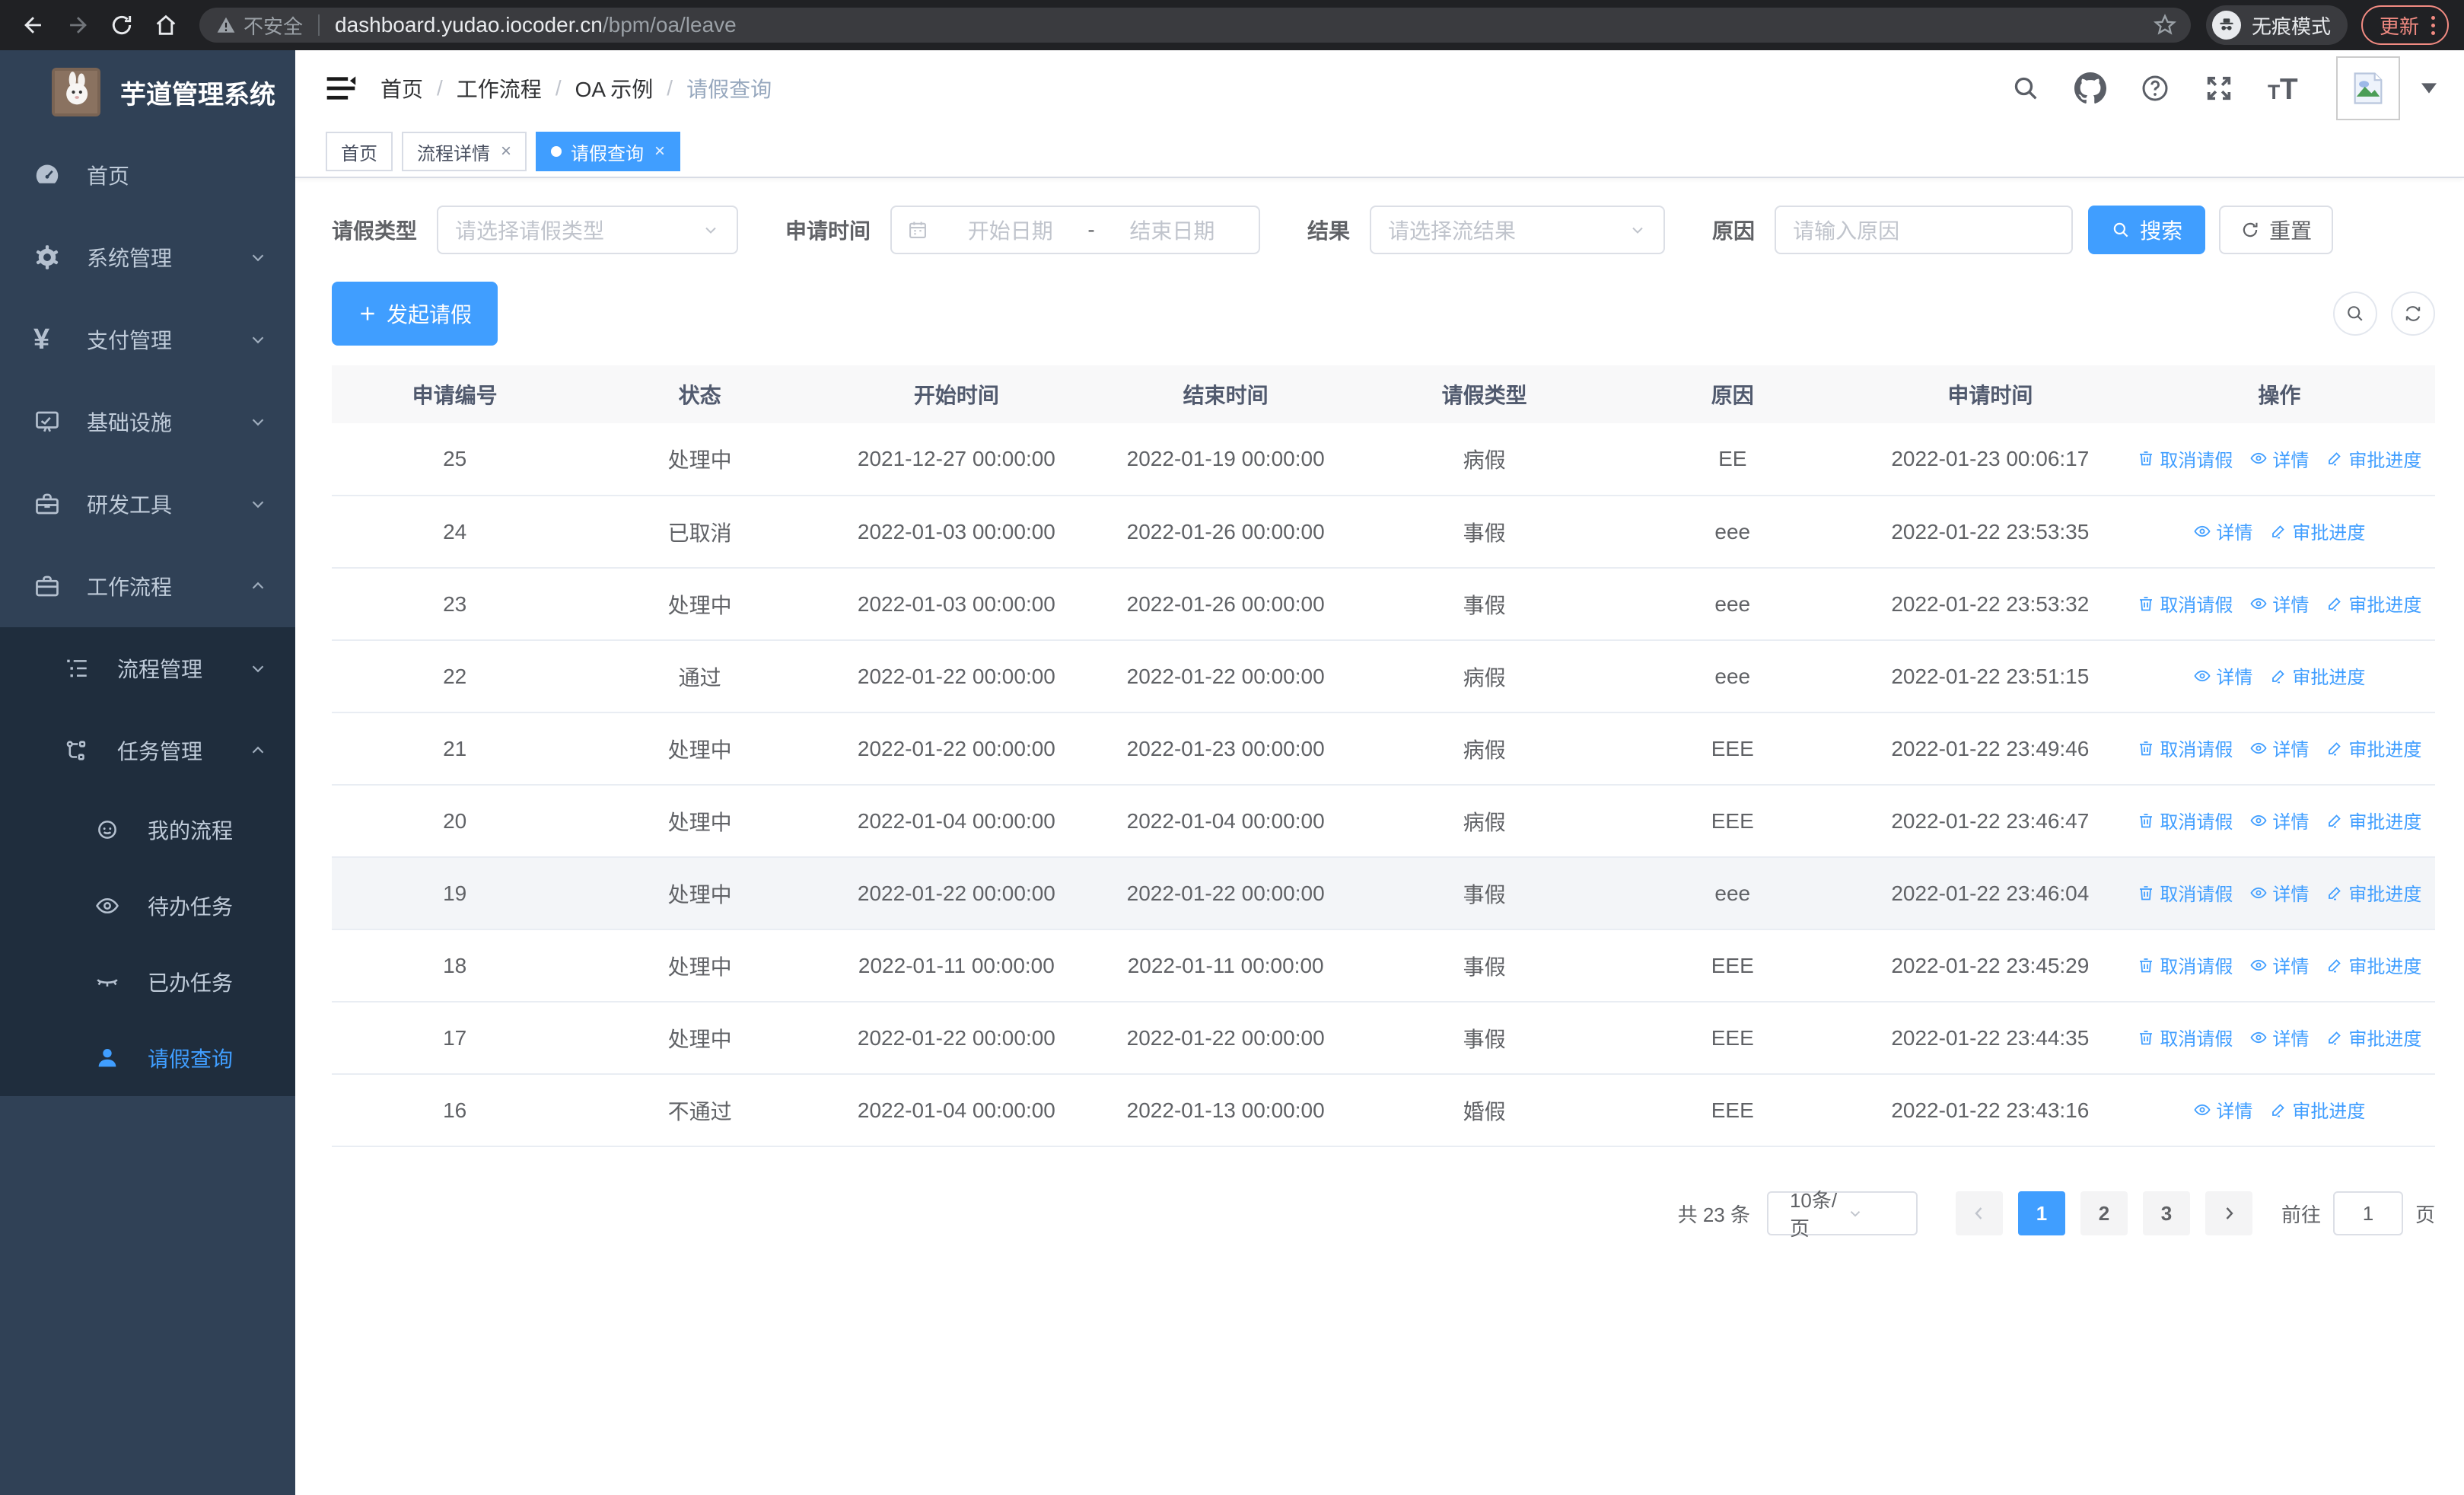  I want to click on reason-input: 请输入原因, so click(1924, 230).